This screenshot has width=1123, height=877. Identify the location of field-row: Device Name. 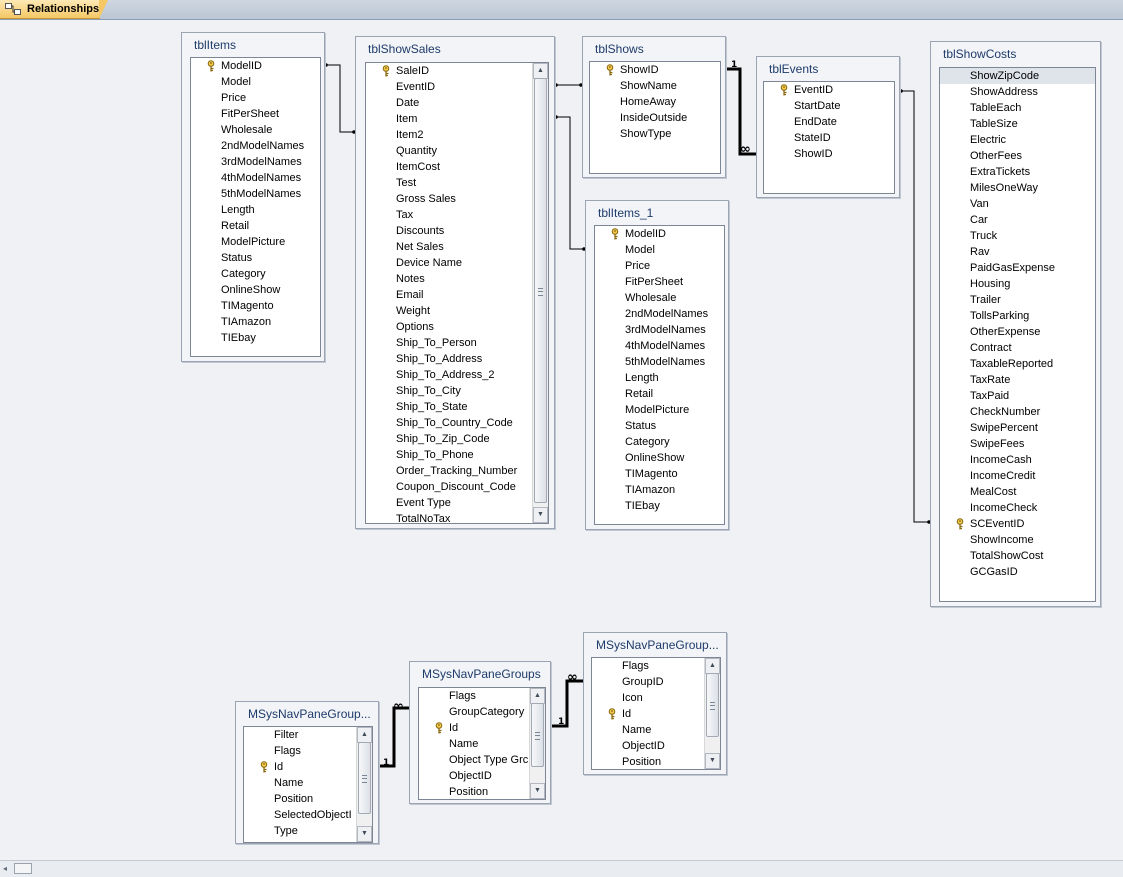
(449, 263).